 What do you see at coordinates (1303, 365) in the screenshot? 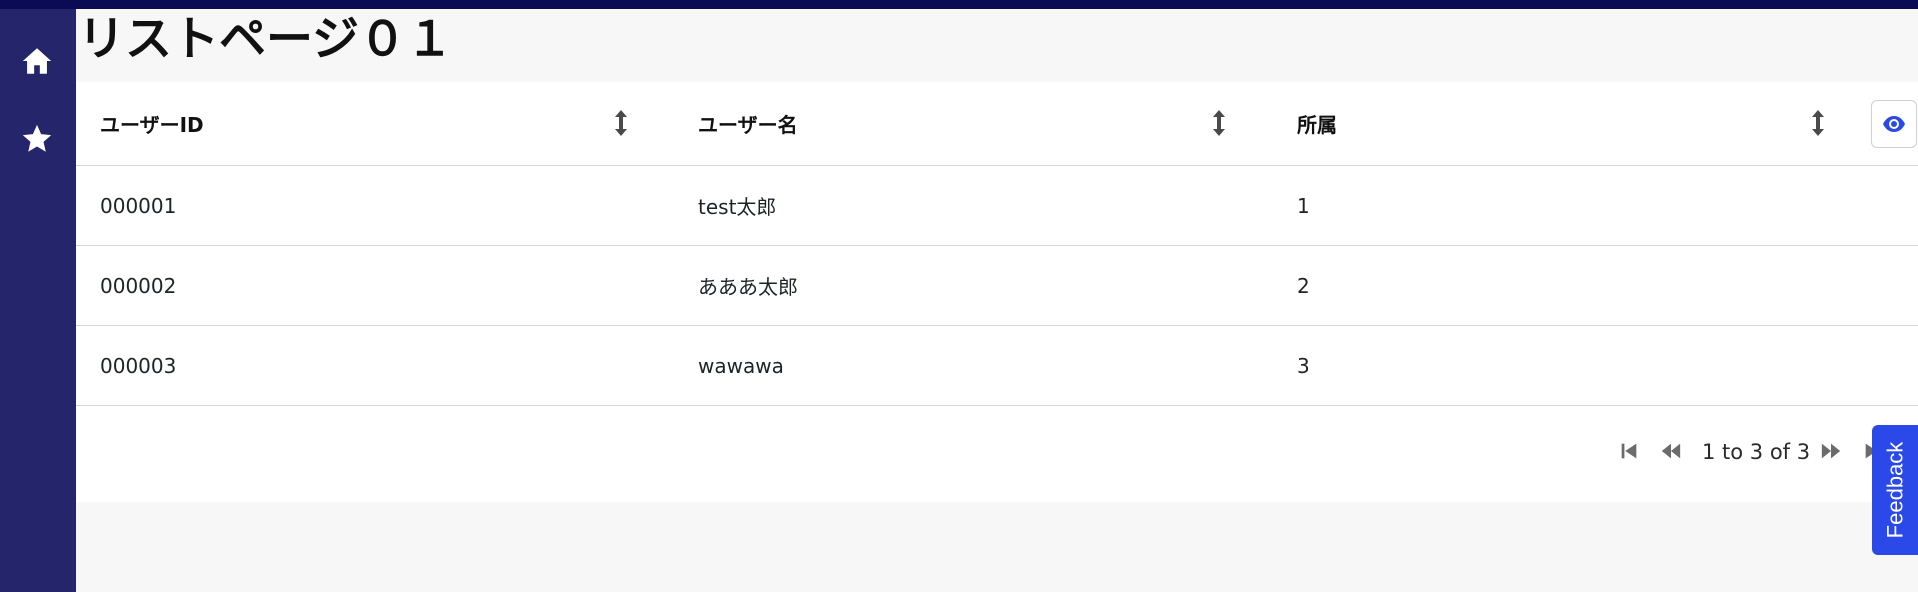
I see `cell-affiliation: 3` at bounding box center [1303, 365].